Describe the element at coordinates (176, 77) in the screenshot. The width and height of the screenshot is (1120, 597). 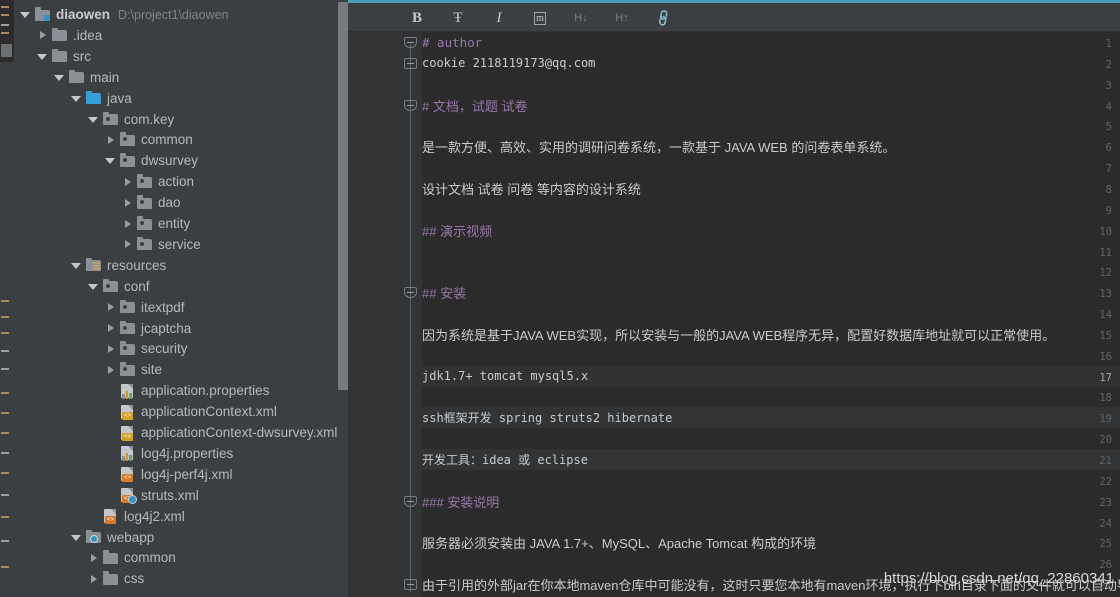
I see `tree-item-main: main` at that location.